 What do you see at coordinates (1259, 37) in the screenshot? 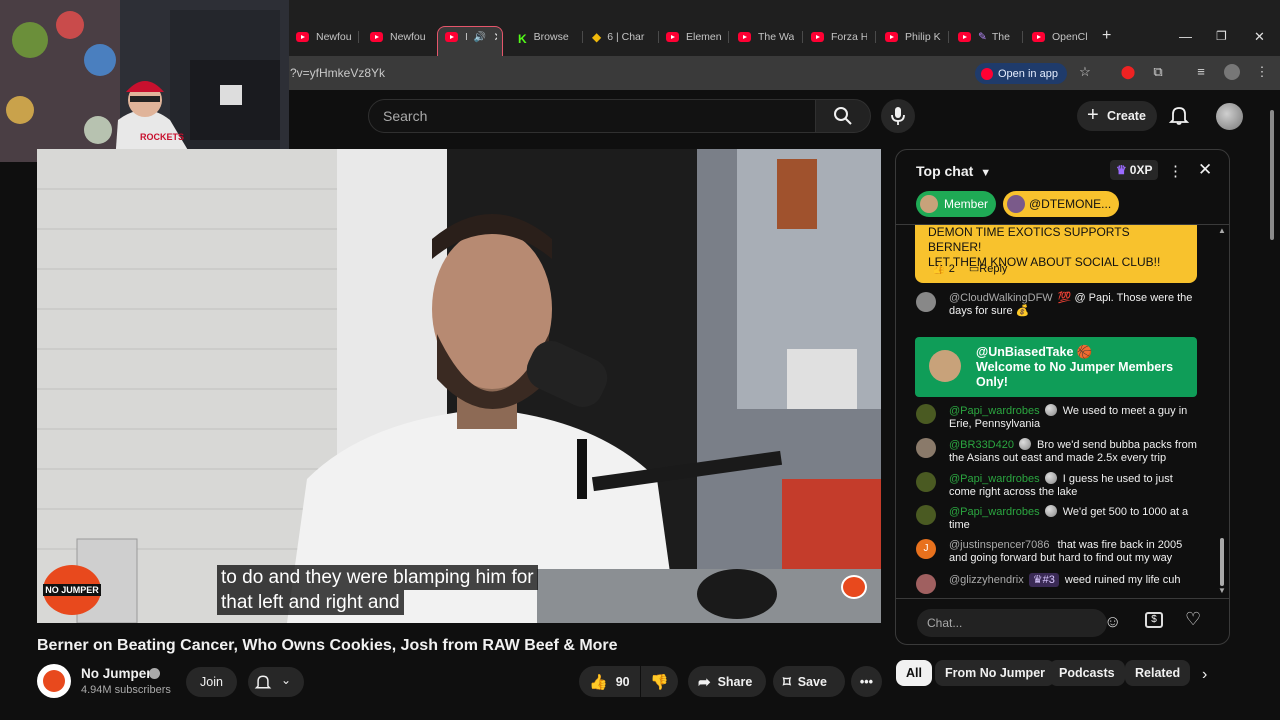
I see `close-window-button: ✕` at bounding box center [1259, 37].